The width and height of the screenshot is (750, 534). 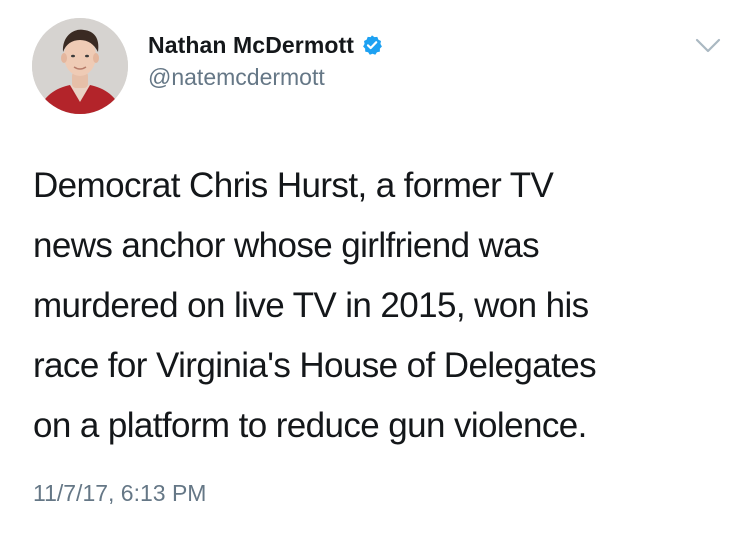 I want to click on tweet-text-line: murdered on live TV in 2015, won his, so click(x=311, y=305).